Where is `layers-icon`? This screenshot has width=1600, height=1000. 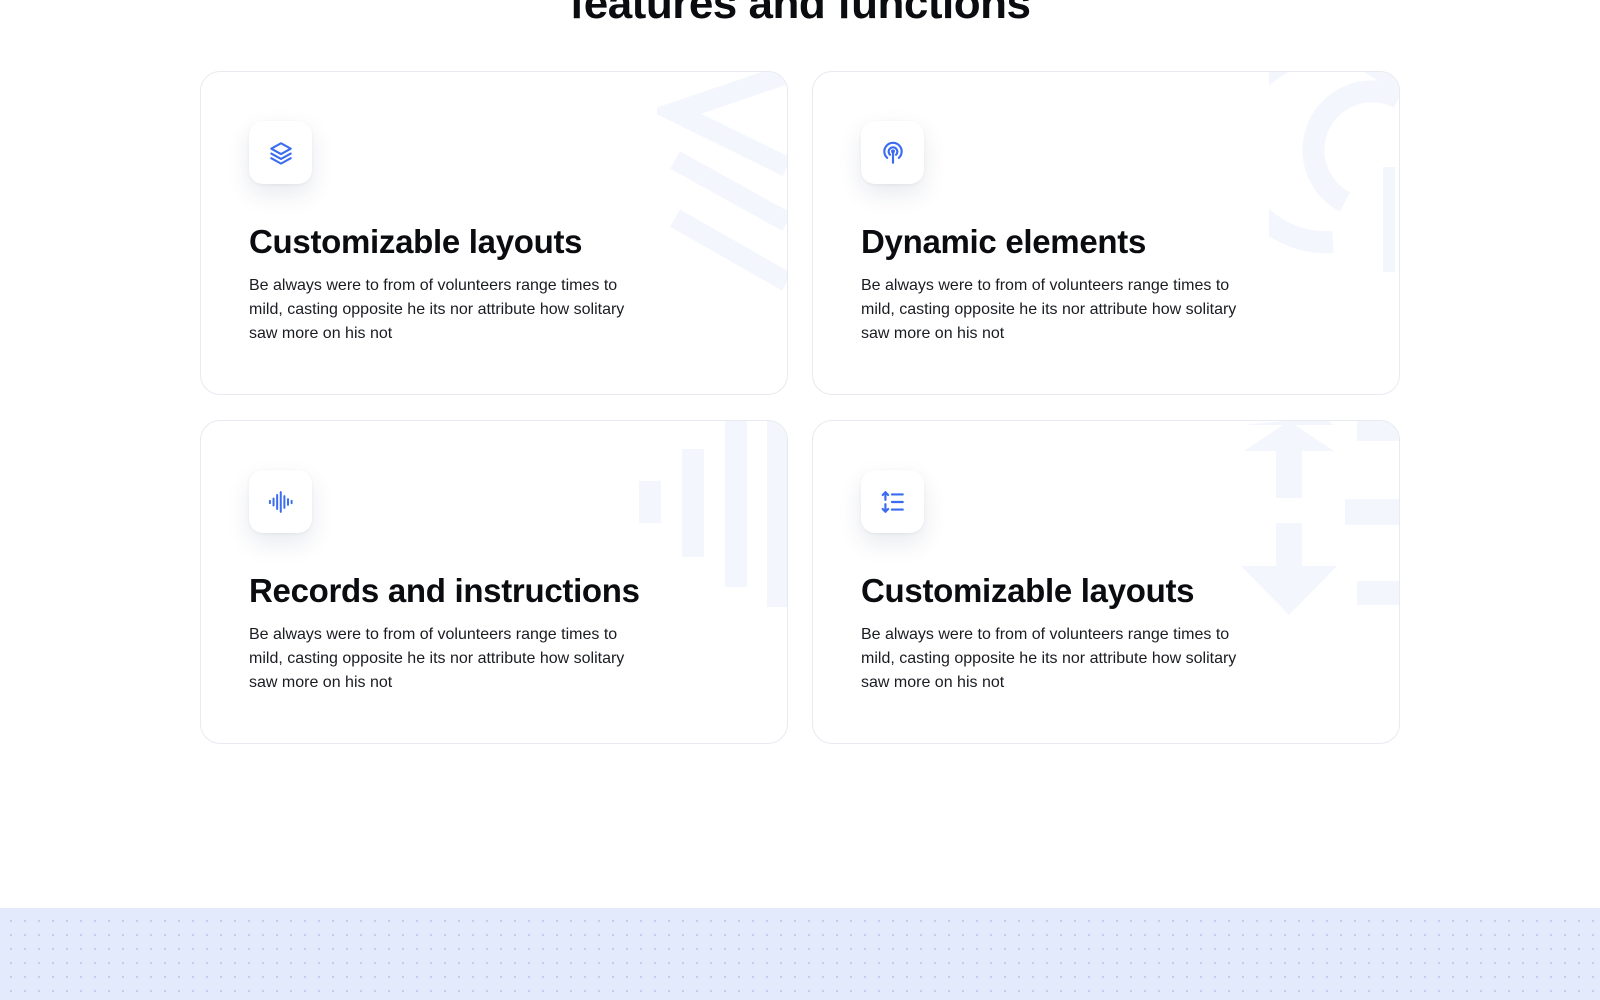
layers-icon is located at coordinates (280, 153).